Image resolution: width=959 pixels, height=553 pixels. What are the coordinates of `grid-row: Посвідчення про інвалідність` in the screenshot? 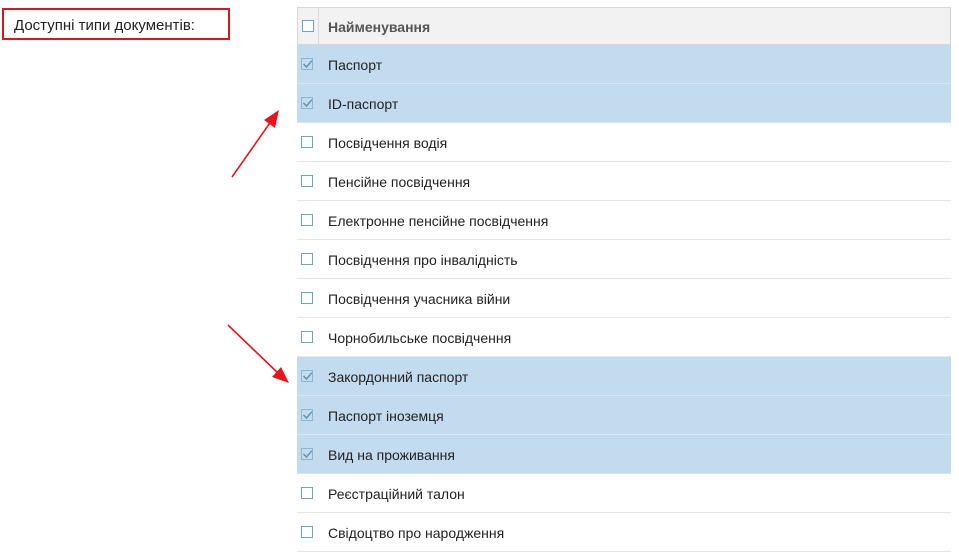 It's located at (624, 259).